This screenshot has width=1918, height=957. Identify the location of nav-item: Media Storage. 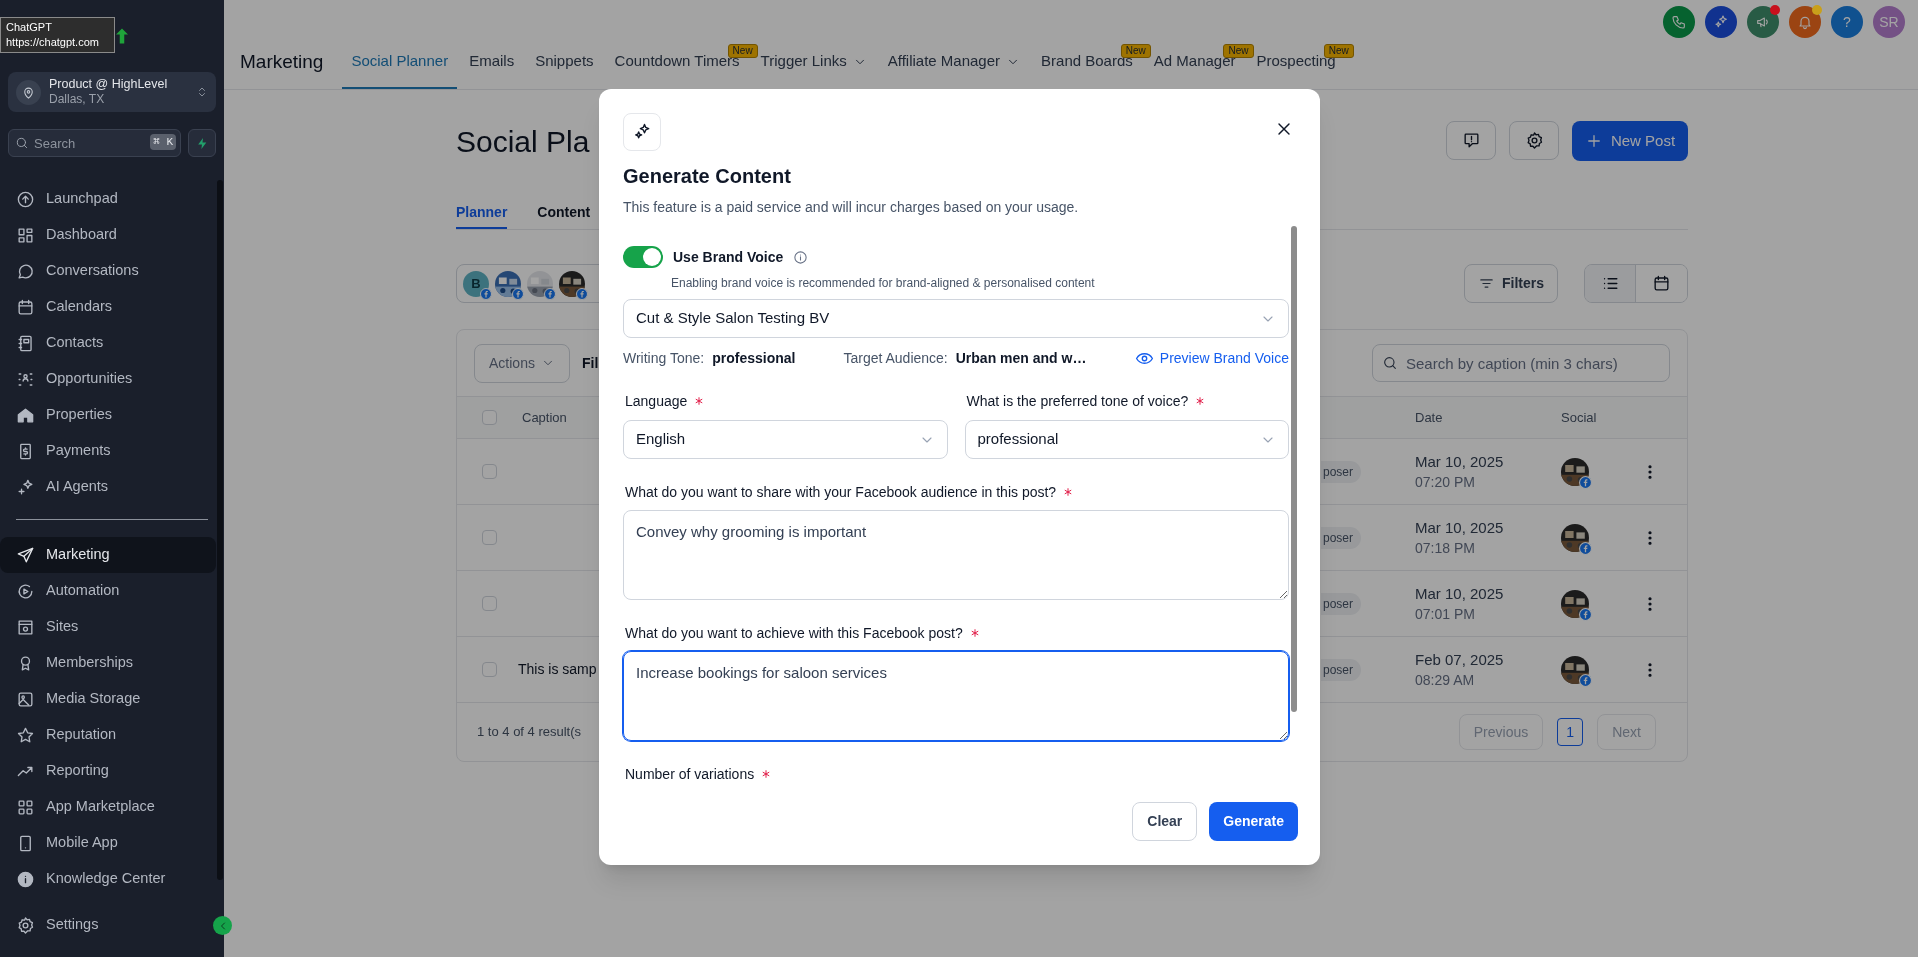
(108, 699).